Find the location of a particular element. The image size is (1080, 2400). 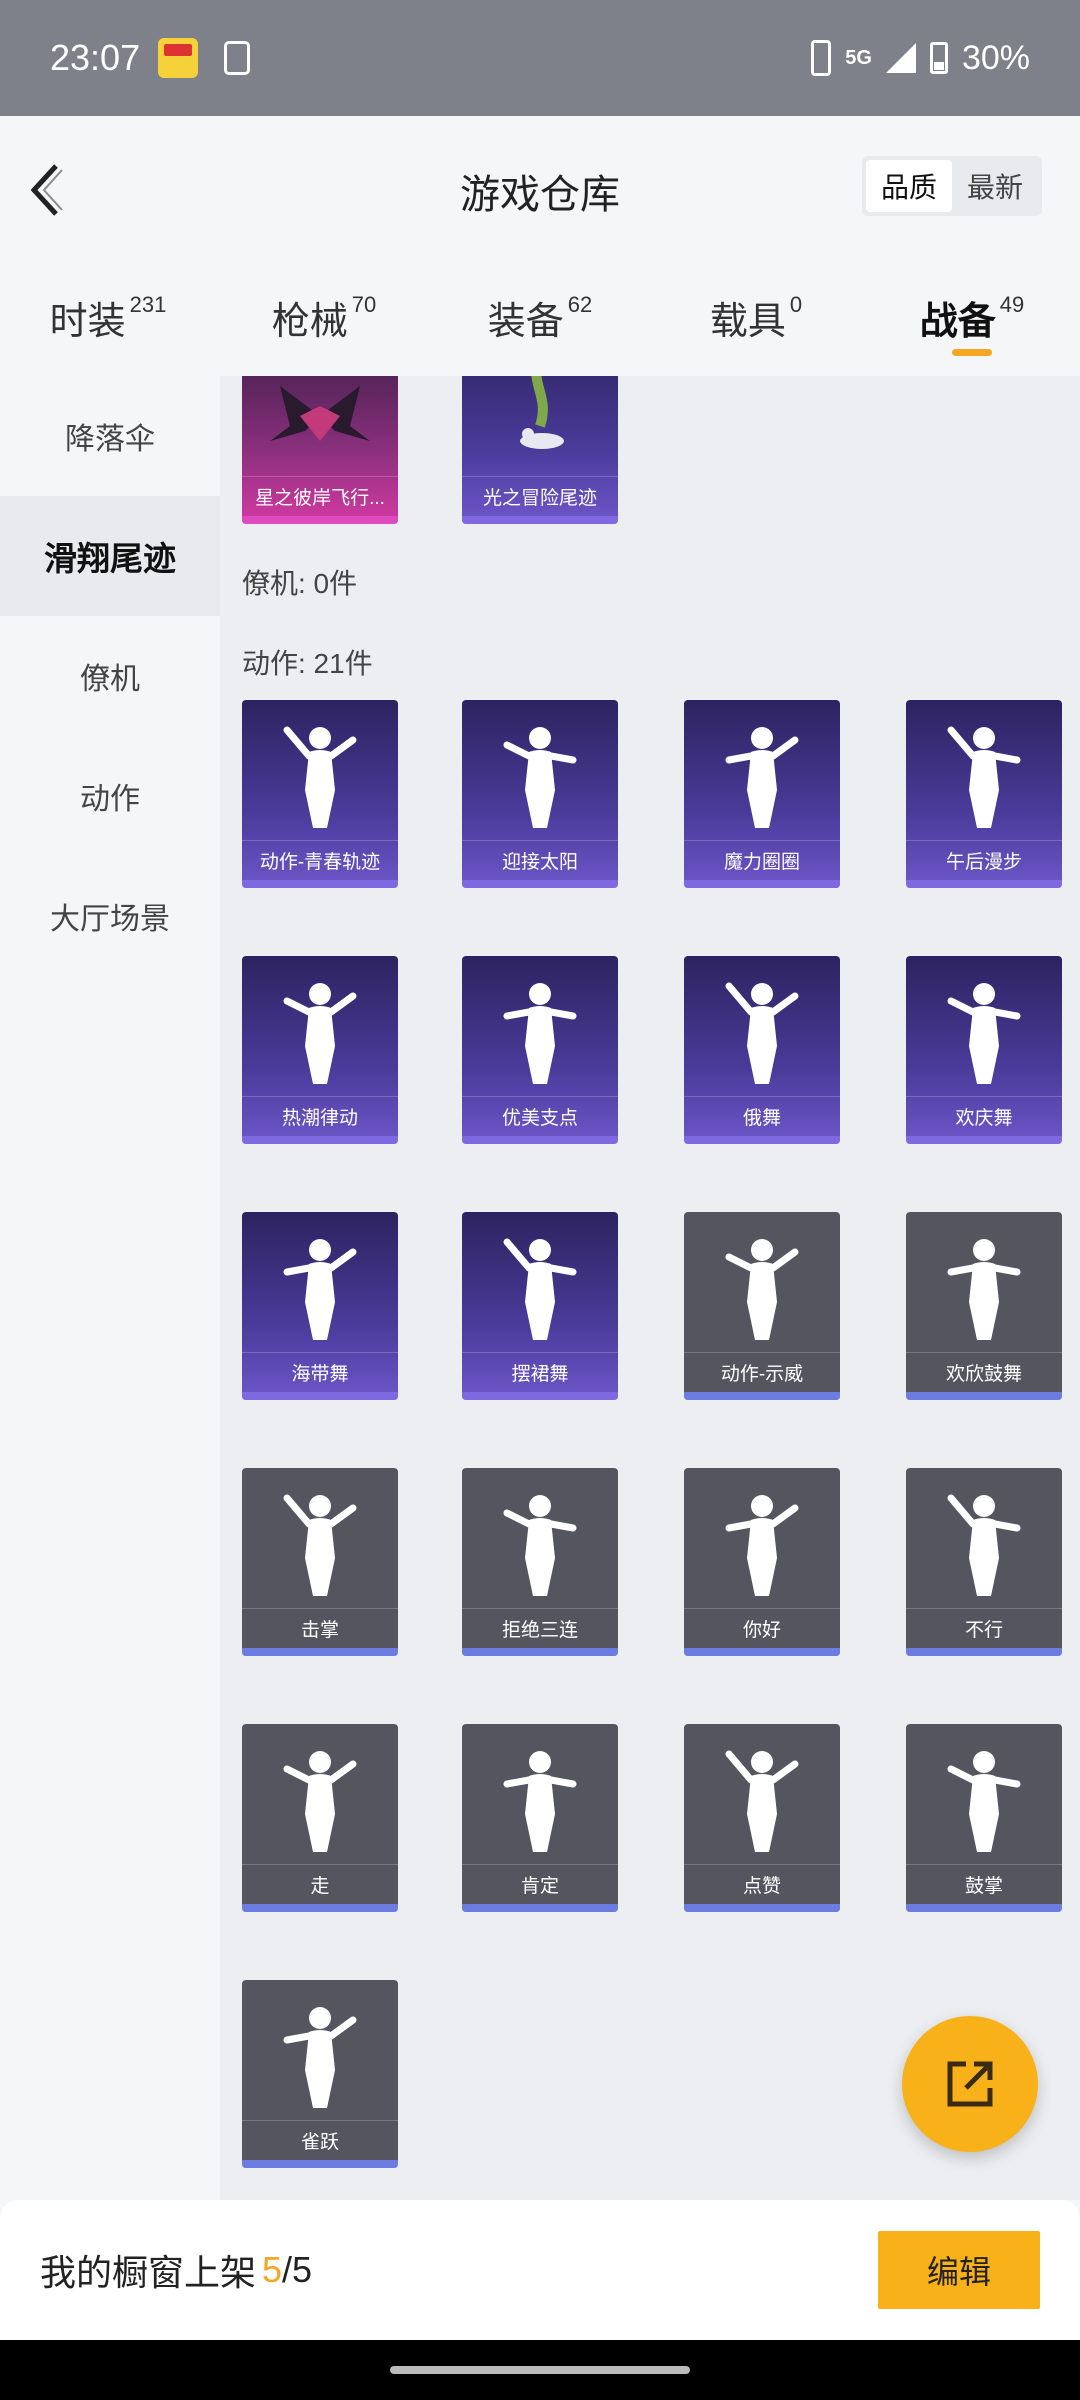

action-item-card: 热潮律动 is located at coordinates (320, 1050).